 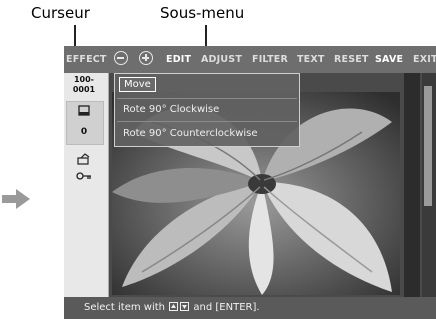 I want to click on status-bar: Select item with and [ENTER]., so click(x=250, y=308).